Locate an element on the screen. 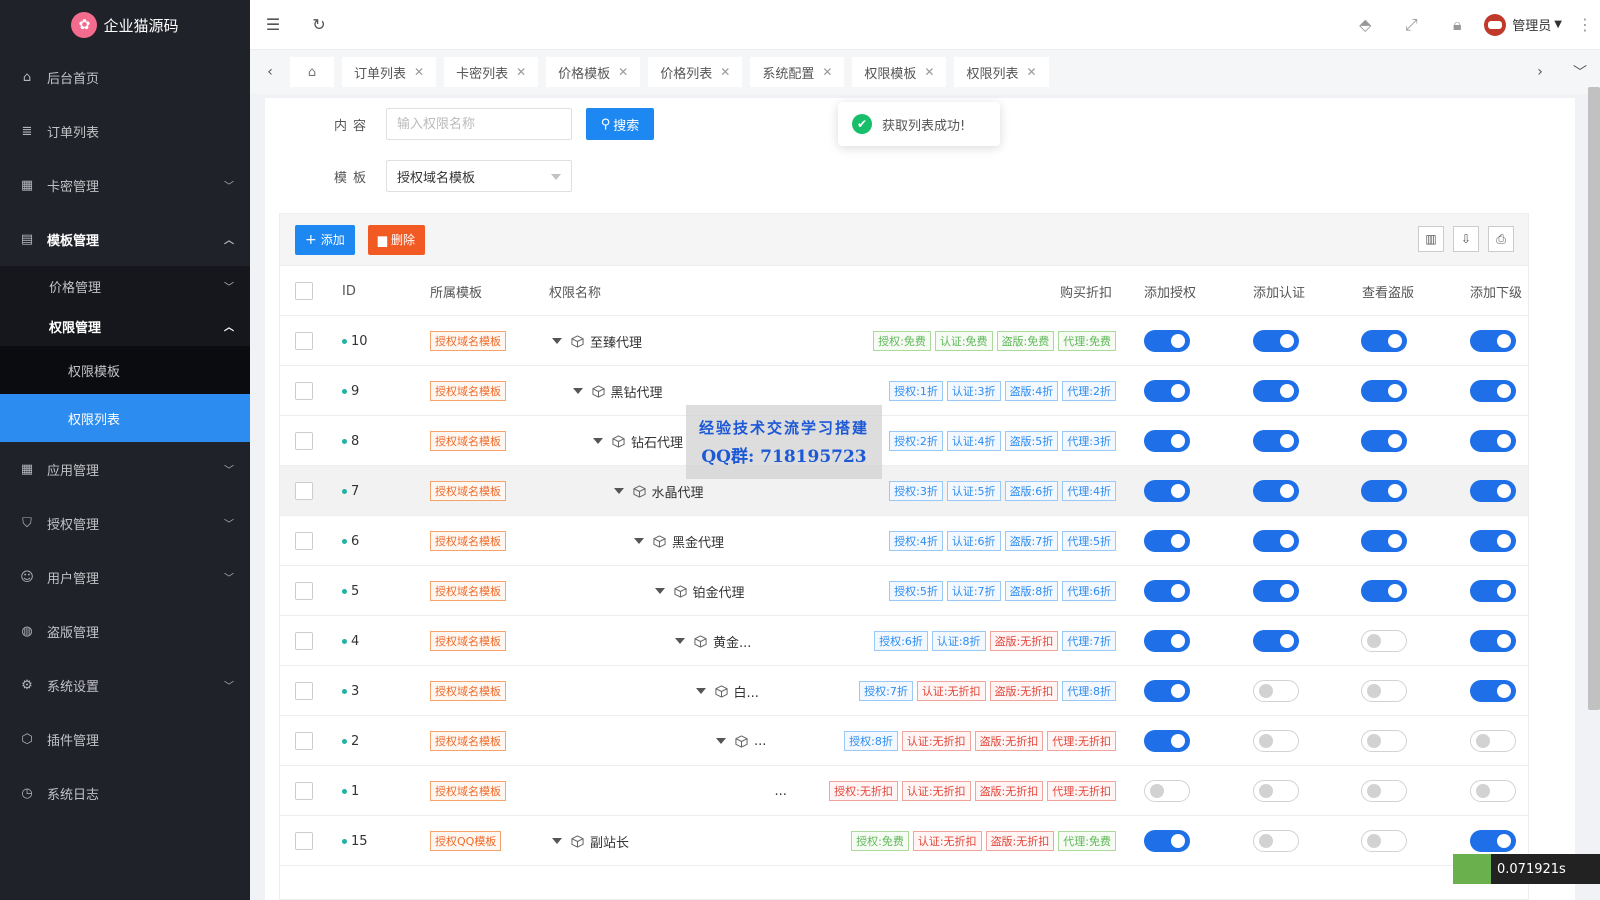  page-scrollbar is located at coordinates (1594, 398).